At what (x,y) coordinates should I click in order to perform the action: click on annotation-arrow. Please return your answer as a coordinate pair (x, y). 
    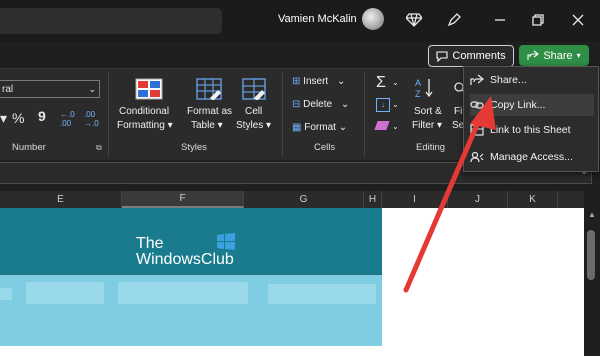
    Looking at the image, I should click on (449, 194).